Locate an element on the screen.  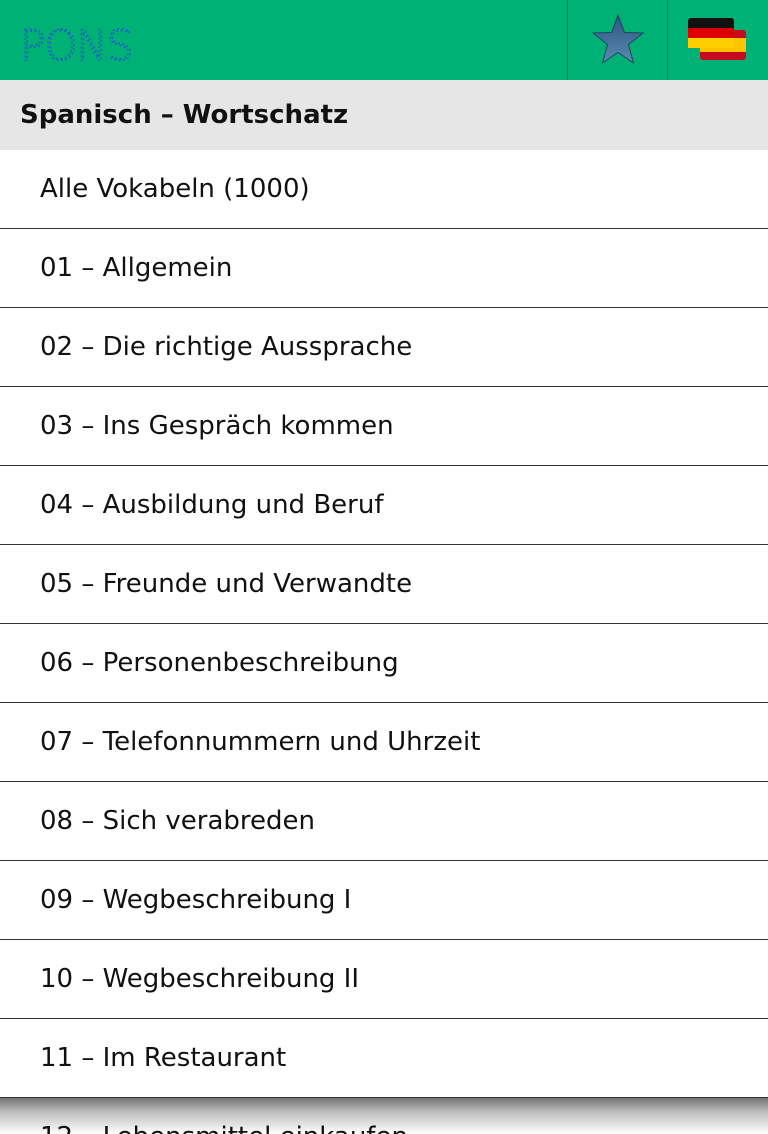
page-title: Spanisch – Wortschatz is located at coordinates (184, 115).